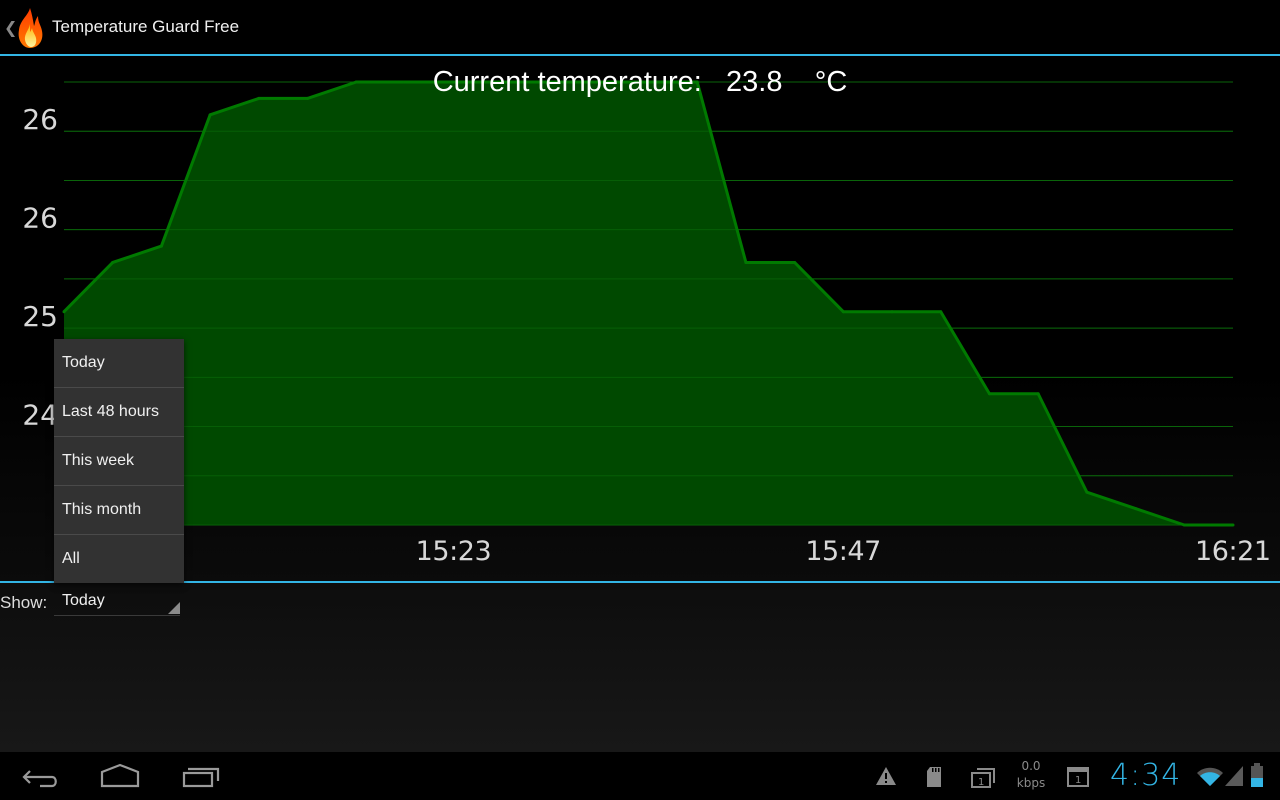  I want to click on current-temperature-label: Current temperature:, so click(567, 82).